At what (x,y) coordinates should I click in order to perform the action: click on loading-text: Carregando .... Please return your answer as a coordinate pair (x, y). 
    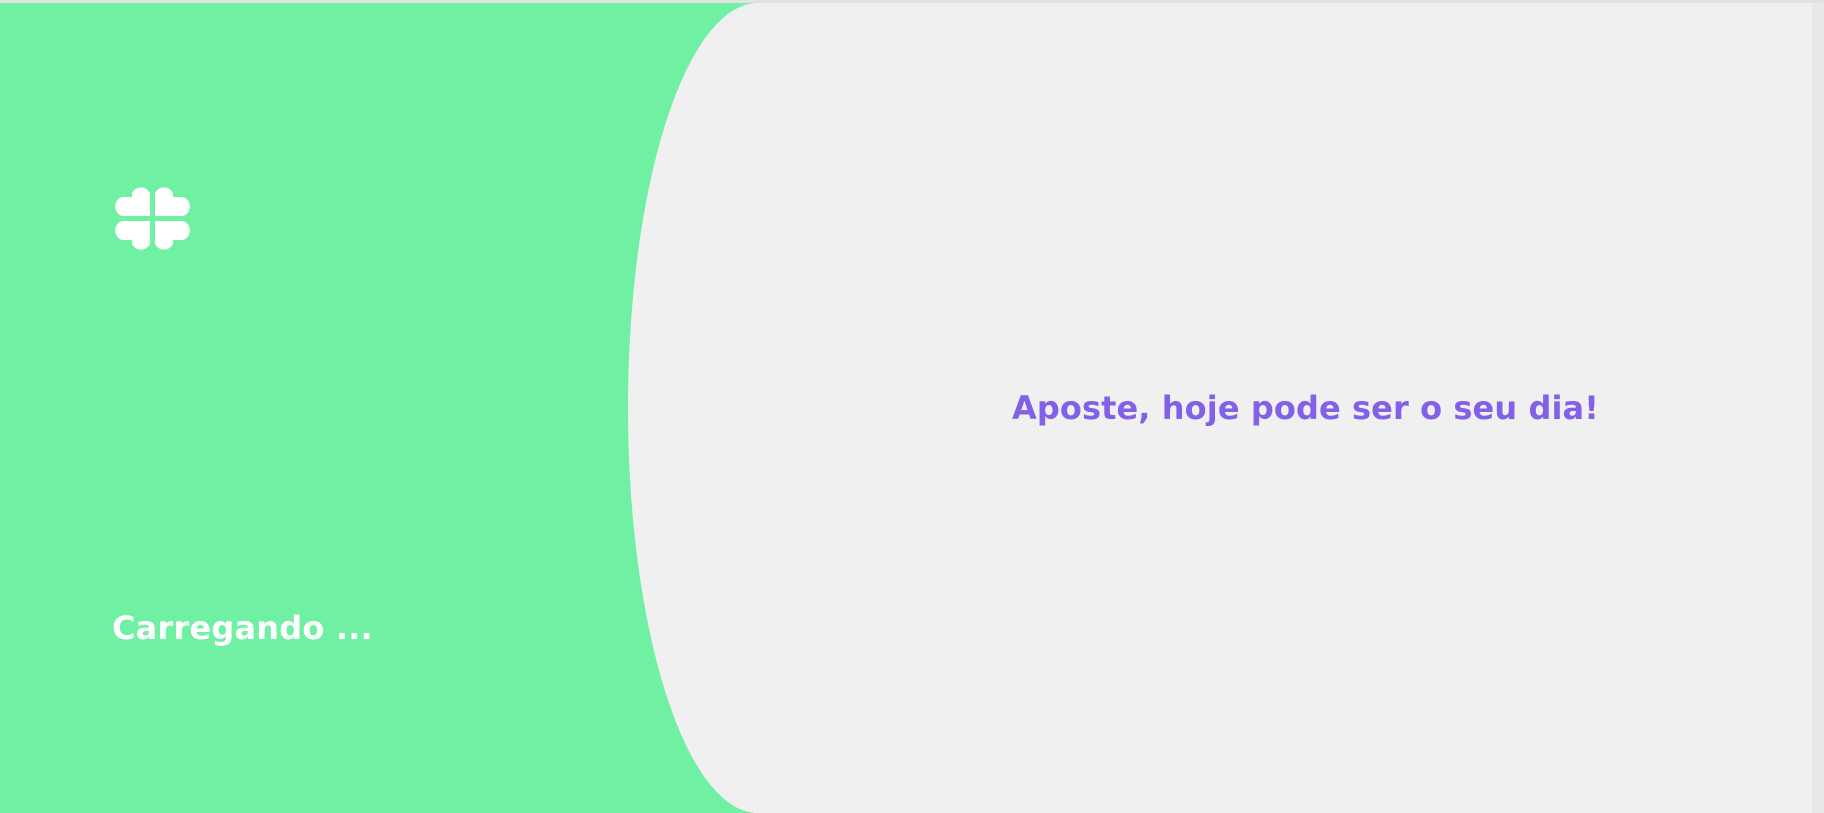
    Looking at the image, I should click on (242, 628).